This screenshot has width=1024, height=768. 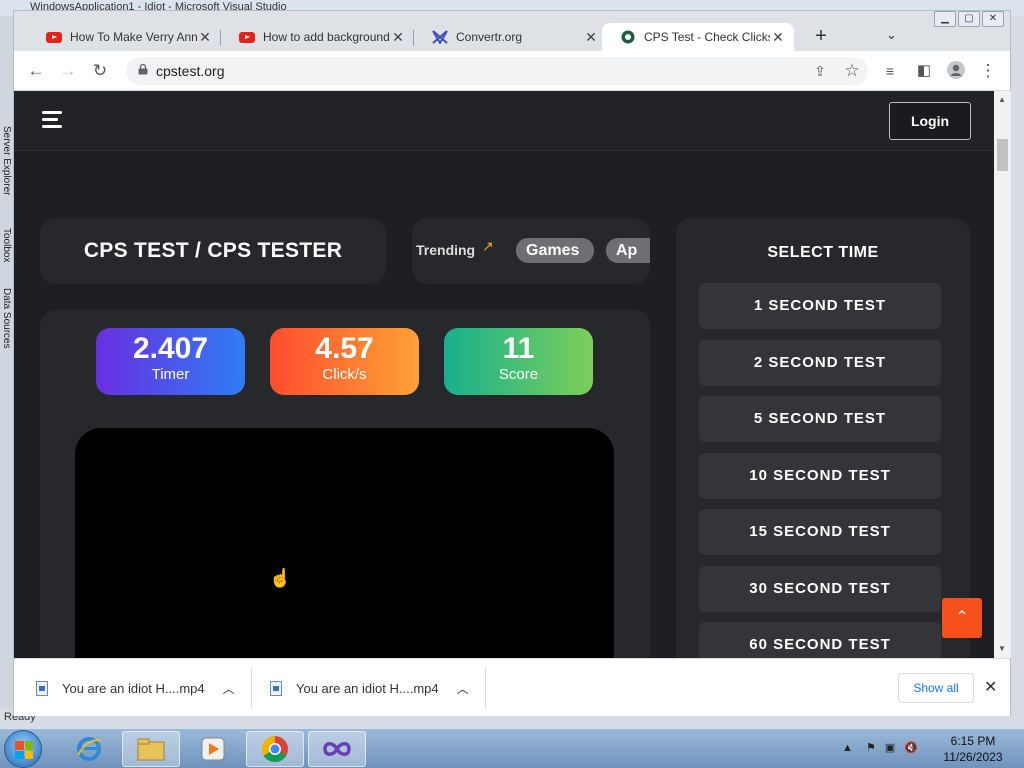 What do you see at coordinates (820, 532) in the screenshot?
I see `time-option-15s: 15 SECOND TEST` at bounding box center [820, 532].